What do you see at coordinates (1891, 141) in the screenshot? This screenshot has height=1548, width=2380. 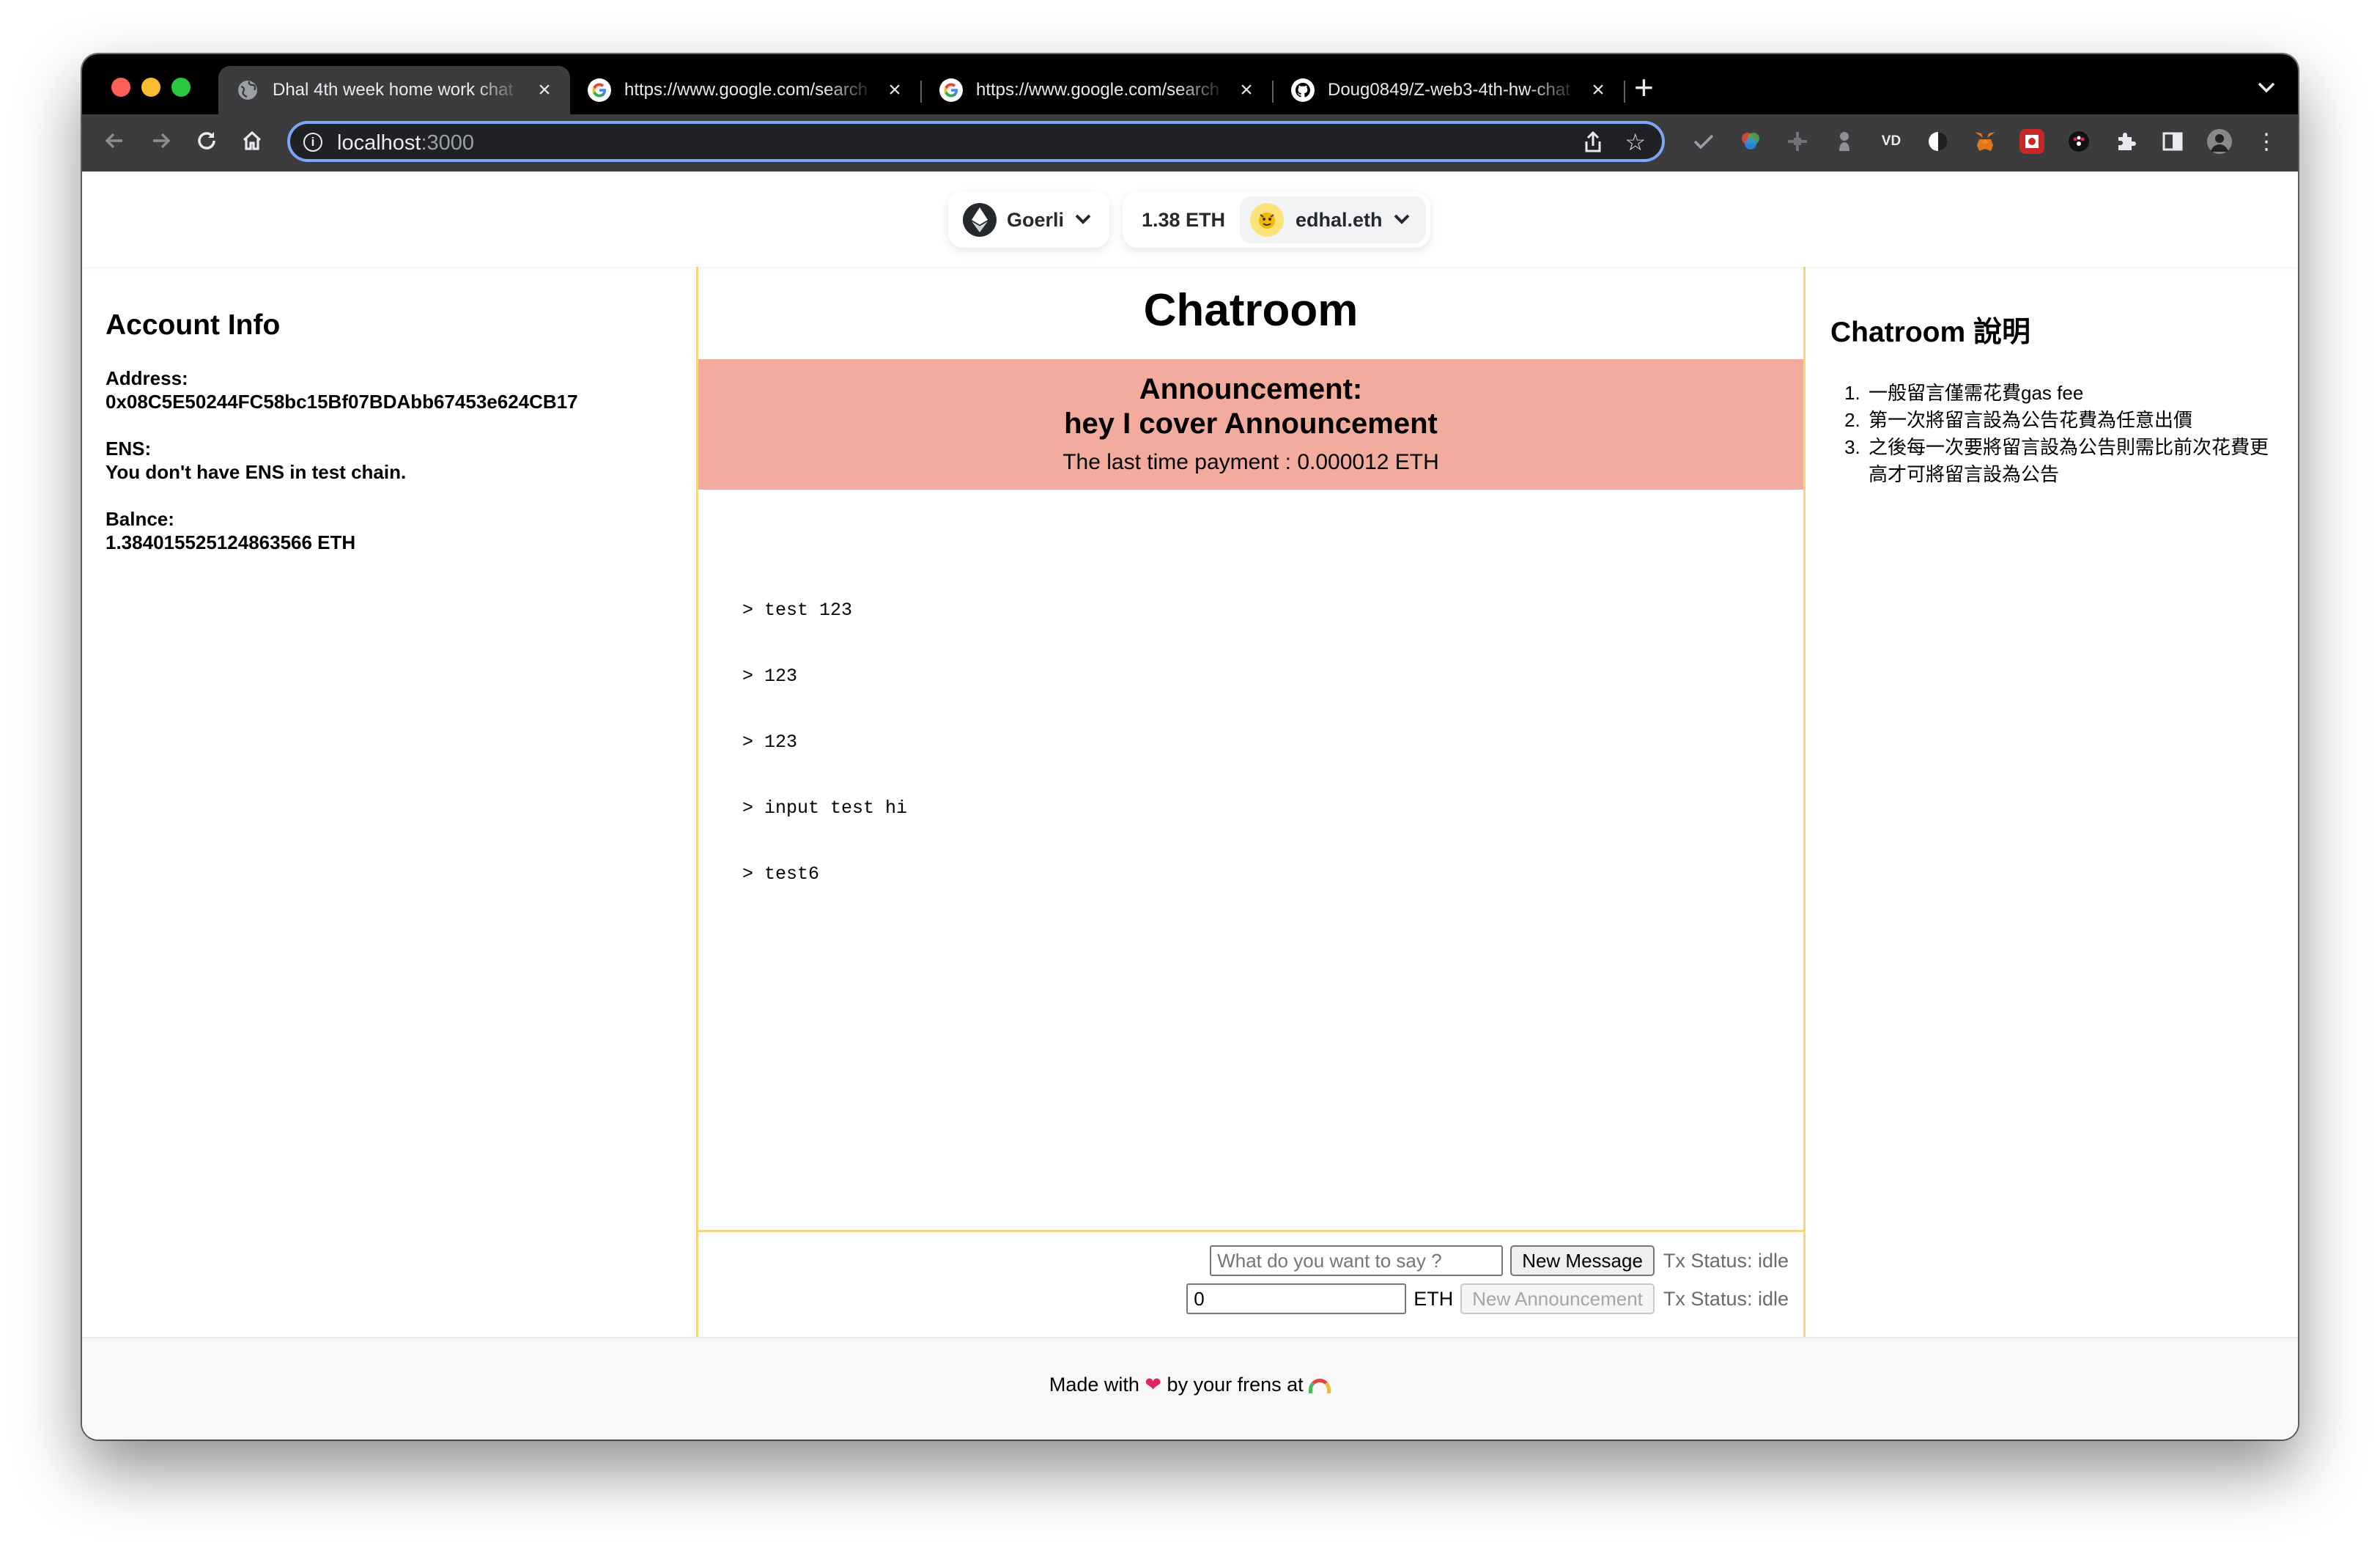 I see `vd-extension-icon: VD` at bounding box center [1891, 141].